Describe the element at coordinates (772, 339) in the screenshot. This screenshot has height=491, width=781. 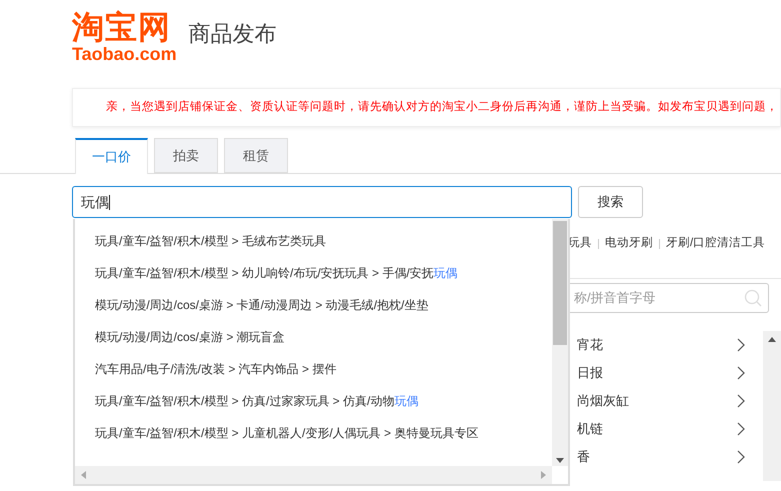
I see `scroll-up-icon` at that location.